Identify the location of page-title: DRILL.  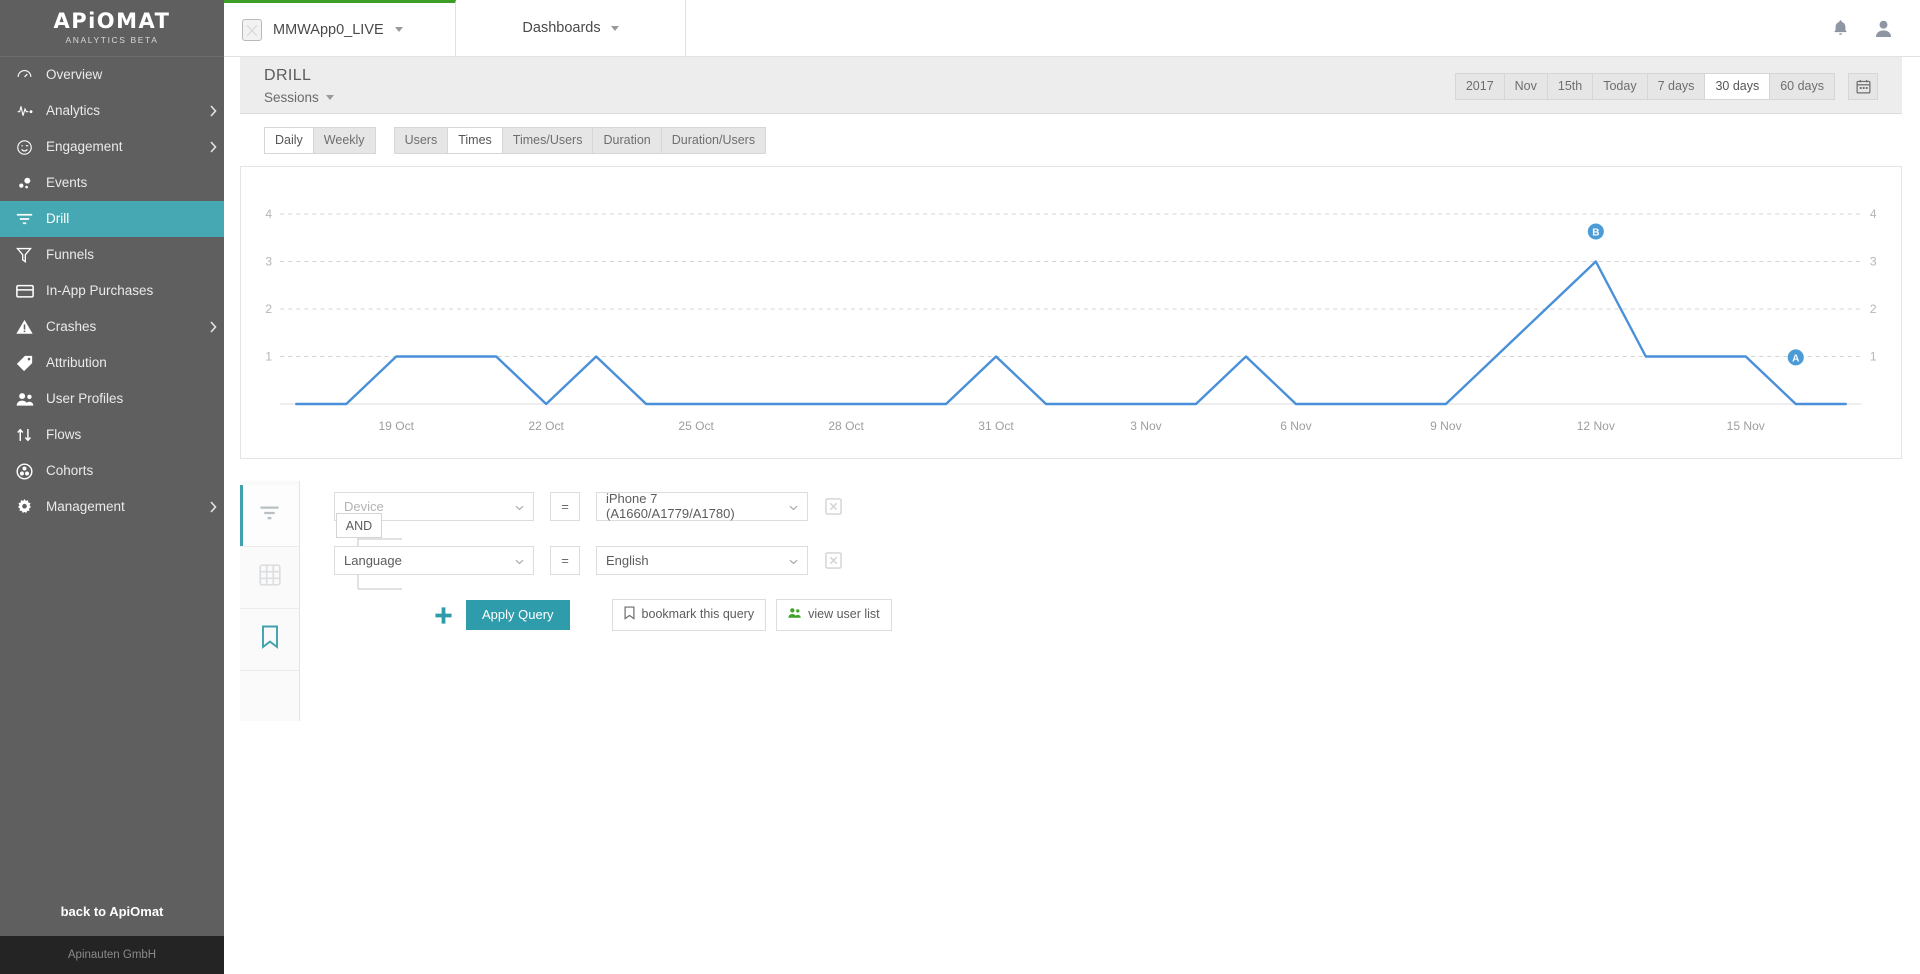
(288, 75).